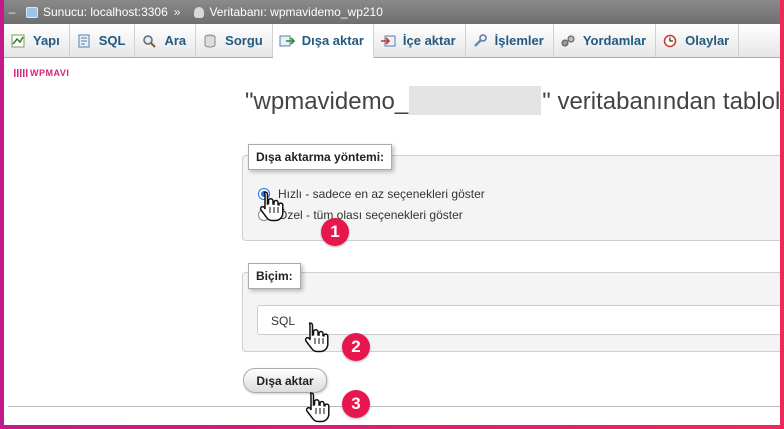  Describe the element at coordinates (420, 40) in the screenshot. I see `tab-import: İçe aktar` at that location.